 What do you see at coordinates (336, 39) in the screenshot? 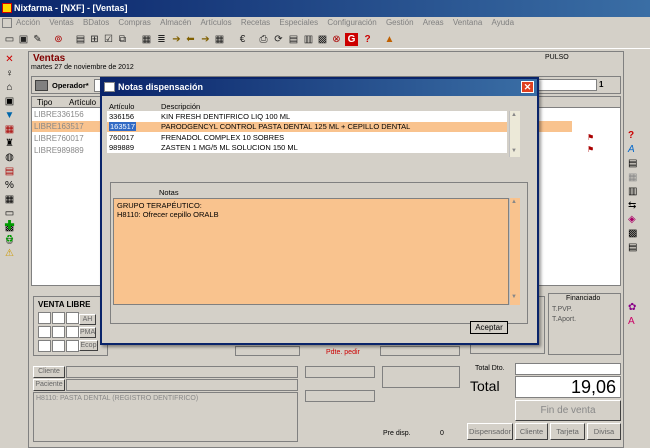
I see `cart-icon: ⊗` at bounding box center [336, 39].